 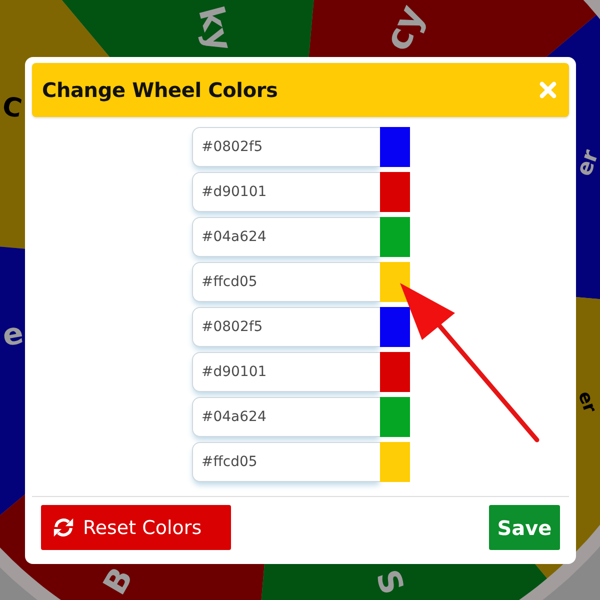 What do you see at coordinates (390, 582) in the screenshot?
I see `wheel-label: S` at bounding box center [390, 582].